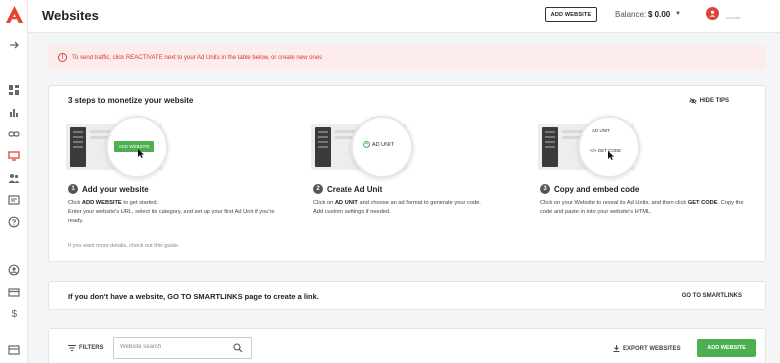 This screenshot has width=780, height=363. What do you see at coordinates (72, 348) in the screenshot?
I see `filter-icon` at bounding box center [72, 348].